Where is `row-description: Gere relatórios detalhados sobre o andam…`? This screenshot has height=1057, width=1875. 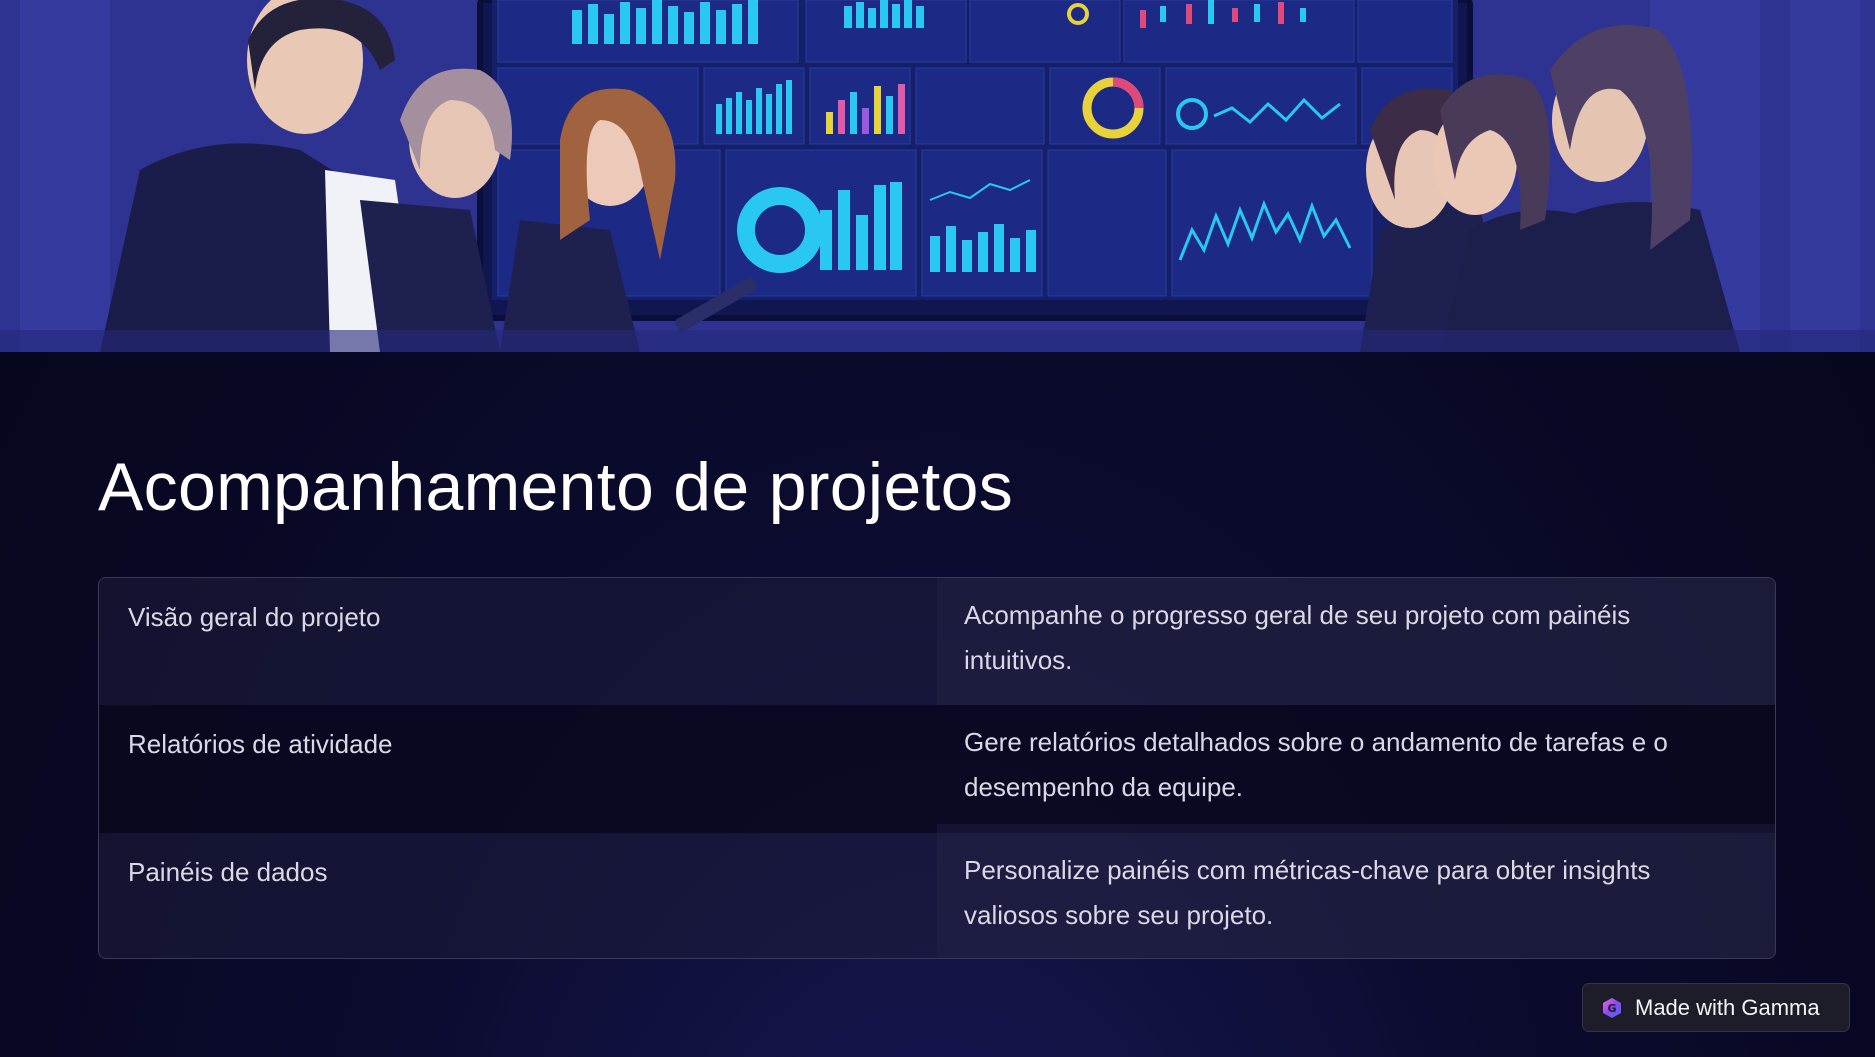 row-description: Gere relatórios detalhados sobre o andam… is located at coordinates (1316, 765).